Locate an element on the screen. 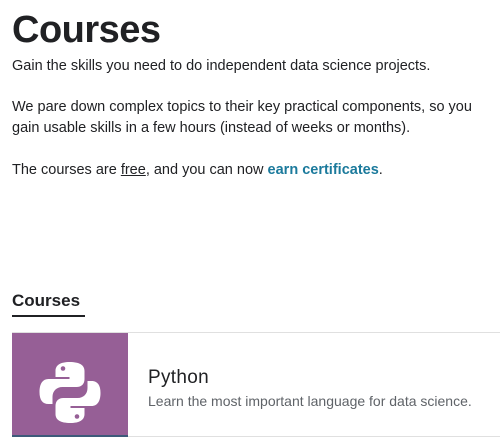 The image size is (500, 437). python-logo-icon is located at coordinates (70, 385).